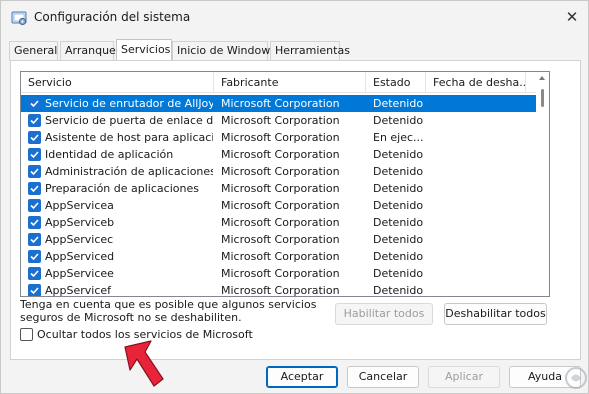 This screenshot has width=589, height=394. Describe the element at coordinates (88, 51) in the screenshot. I see `tab-arranque: Arranque` at that location.